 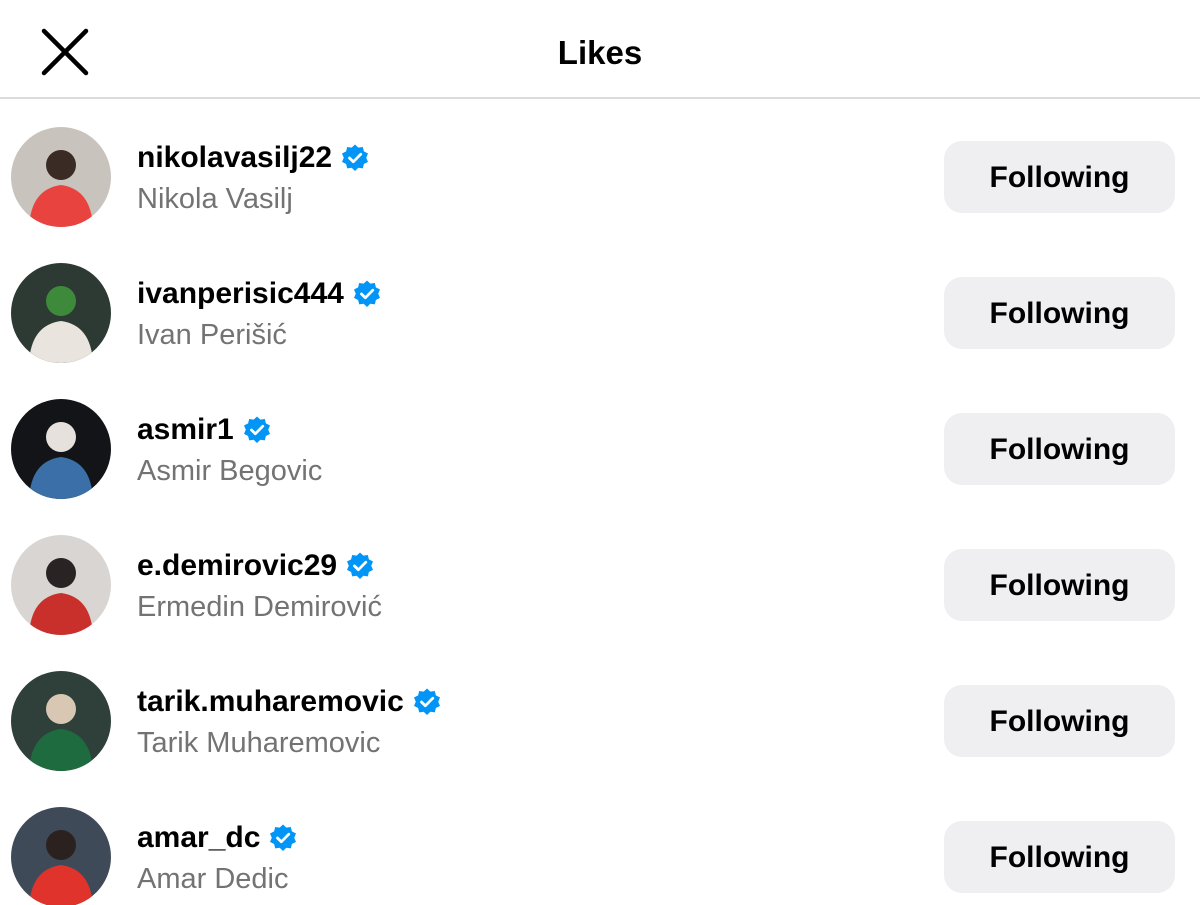 What do you see at coordinates (212, 335) in the screenshot?
I see `full-name: Ivan Perišić` at bounding box center [212, 335].